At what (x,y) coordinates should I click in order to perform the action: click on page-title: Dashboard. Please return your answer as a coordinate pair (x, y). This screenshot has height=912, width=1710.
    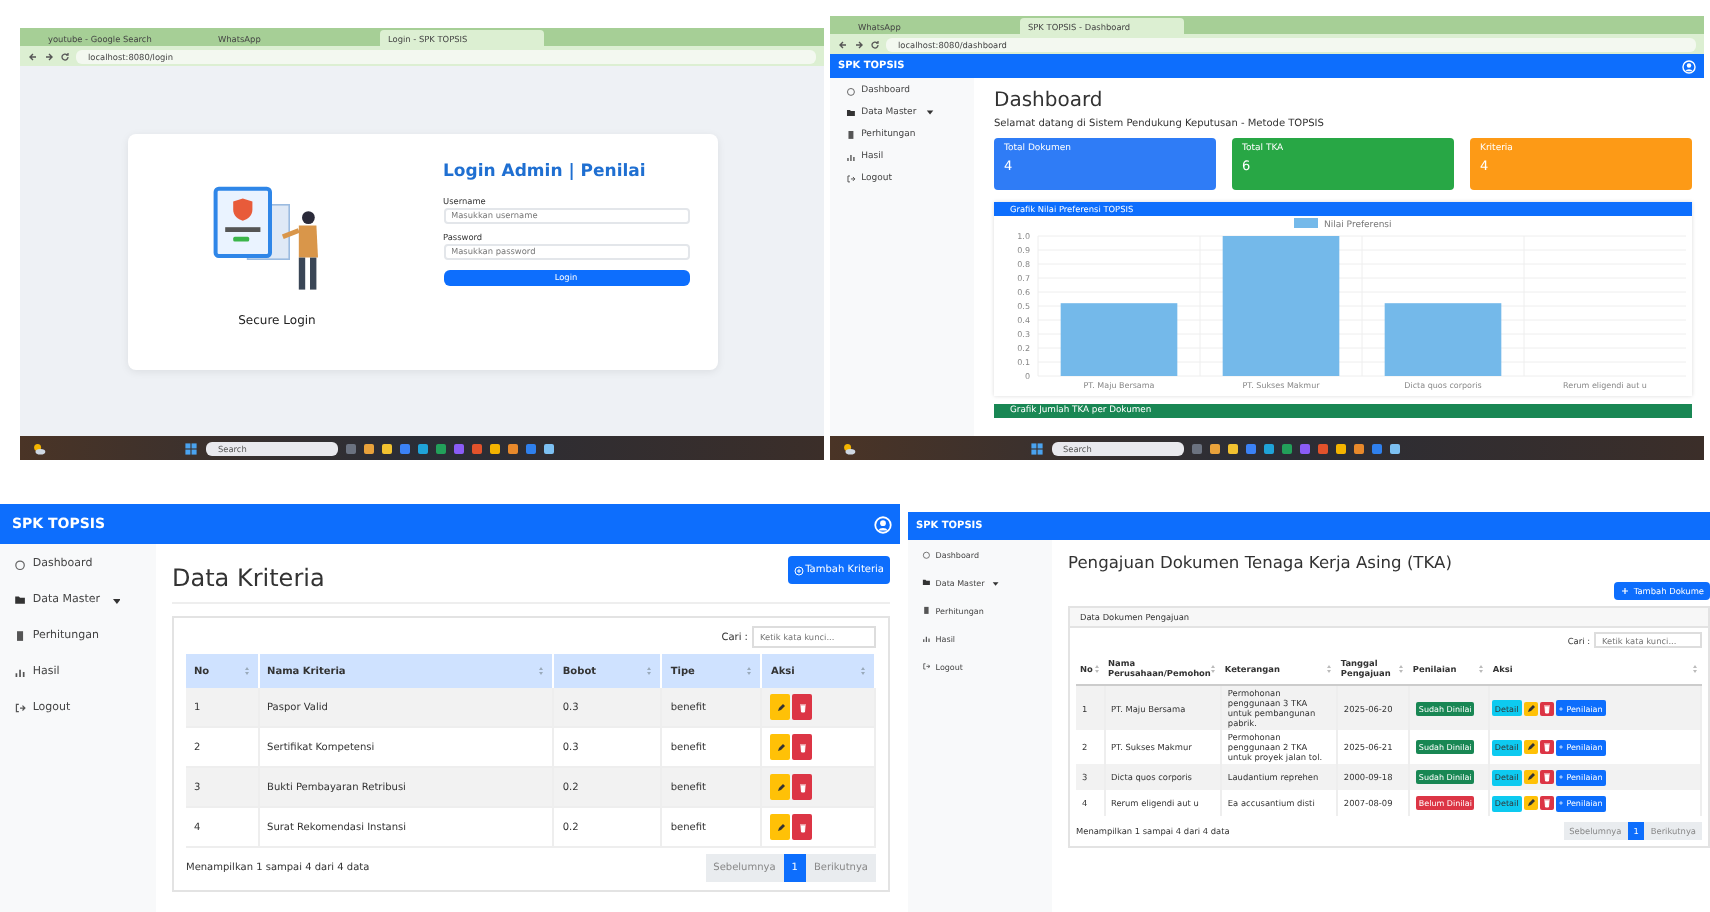
    Looking at the image, I should click on (1049, 101).